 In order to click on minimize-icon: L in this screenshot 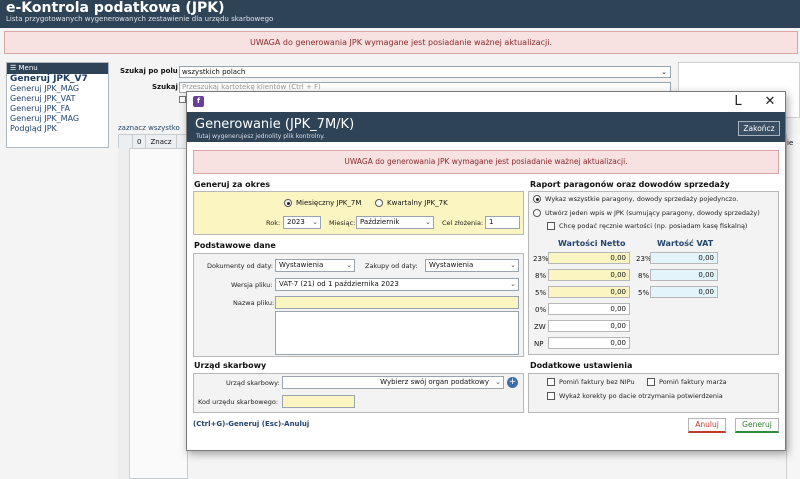, I will do `click(738, 102)`.